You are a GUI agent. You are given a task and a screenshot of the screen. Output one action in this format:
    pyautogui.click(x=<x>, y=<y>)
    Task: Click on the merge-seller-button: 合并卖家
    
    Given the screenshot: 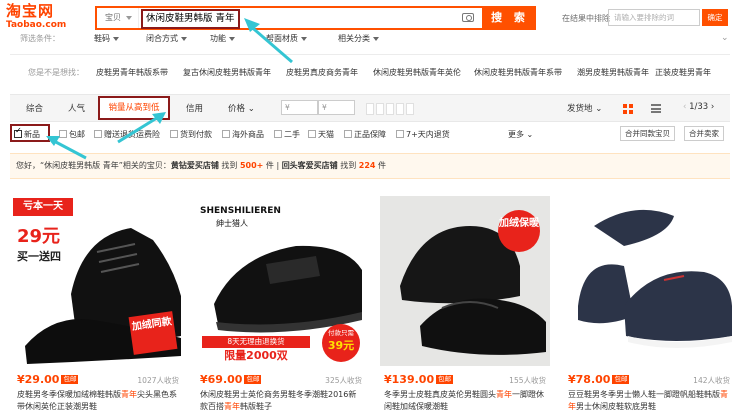 What is the action you would take?
    pyautogui.click(x=704, y=133)
    